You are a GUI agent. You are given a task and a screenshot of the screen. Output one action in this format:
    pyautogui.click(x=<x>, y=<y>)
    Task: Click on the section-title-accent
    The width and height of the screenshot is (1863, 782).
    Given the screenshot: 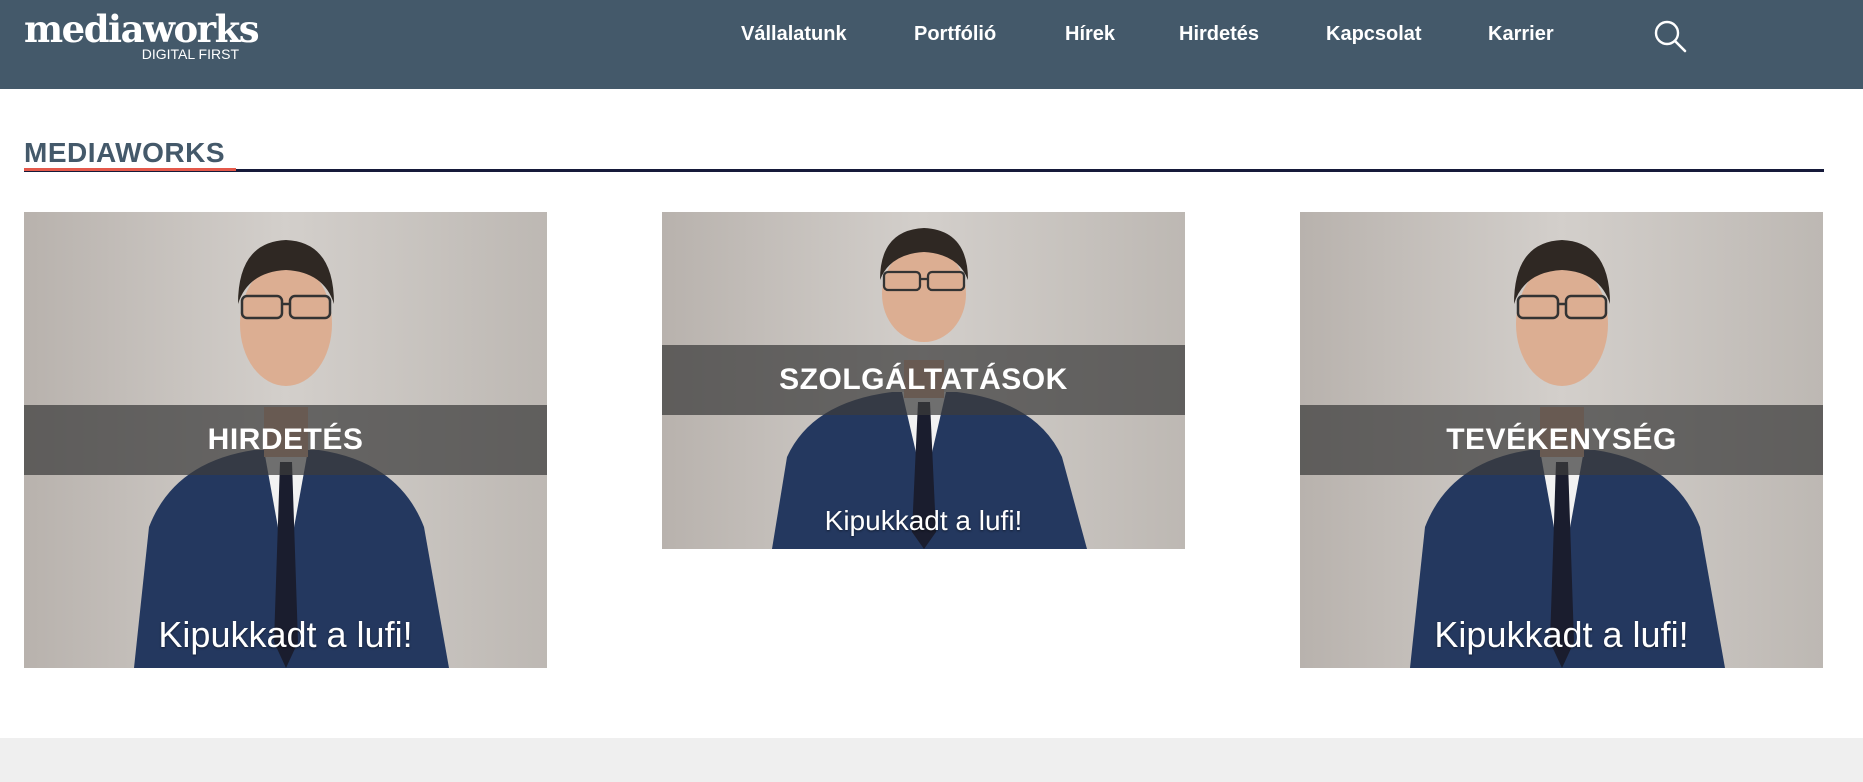 What is the action you would take?
    pyautogui.click(x=130, y=169)
    